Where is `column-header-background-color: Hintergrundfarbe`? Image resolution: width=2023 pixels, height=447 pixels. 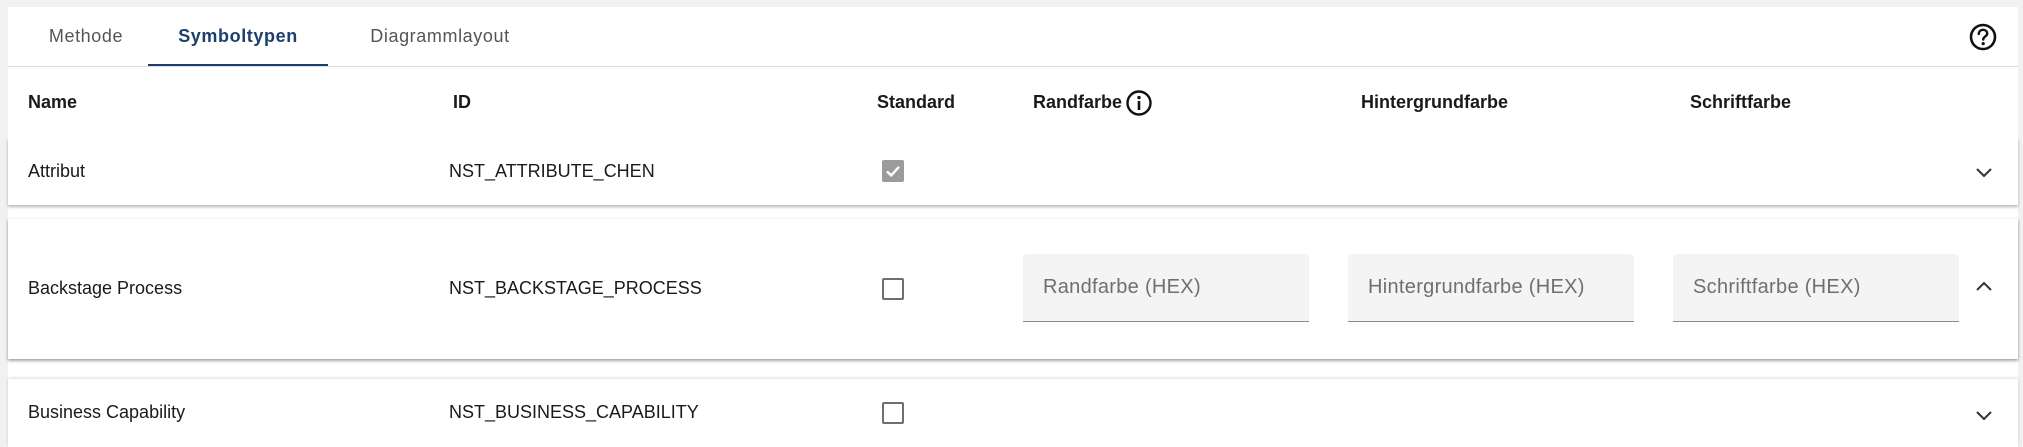
column-header-background-color: Hintergrundfarbe is located at coordinates (1435, 102).